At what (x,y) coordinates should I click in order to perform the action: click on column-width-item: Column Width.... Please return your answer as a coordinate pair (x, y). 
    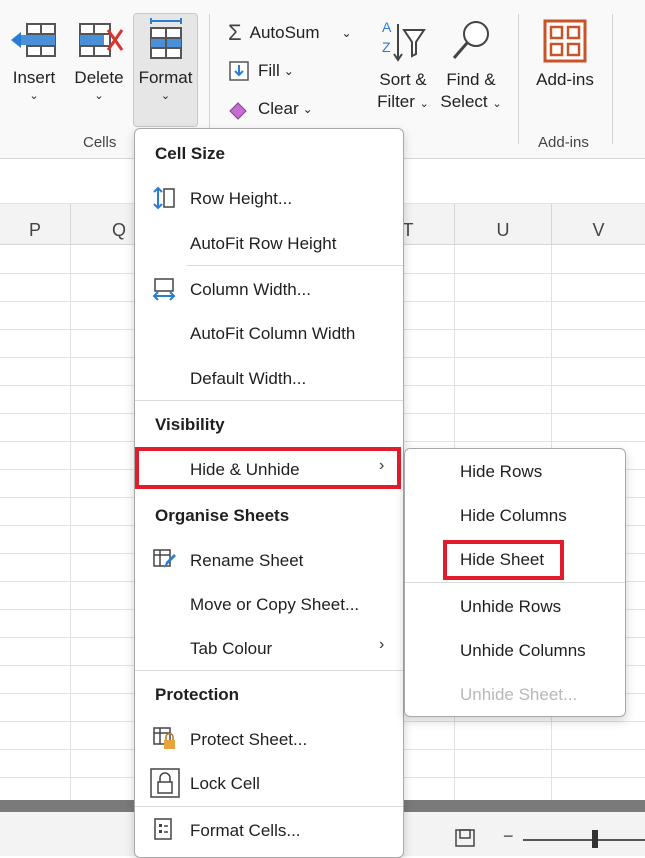
    Looking at the image, I should click on (250, 290).